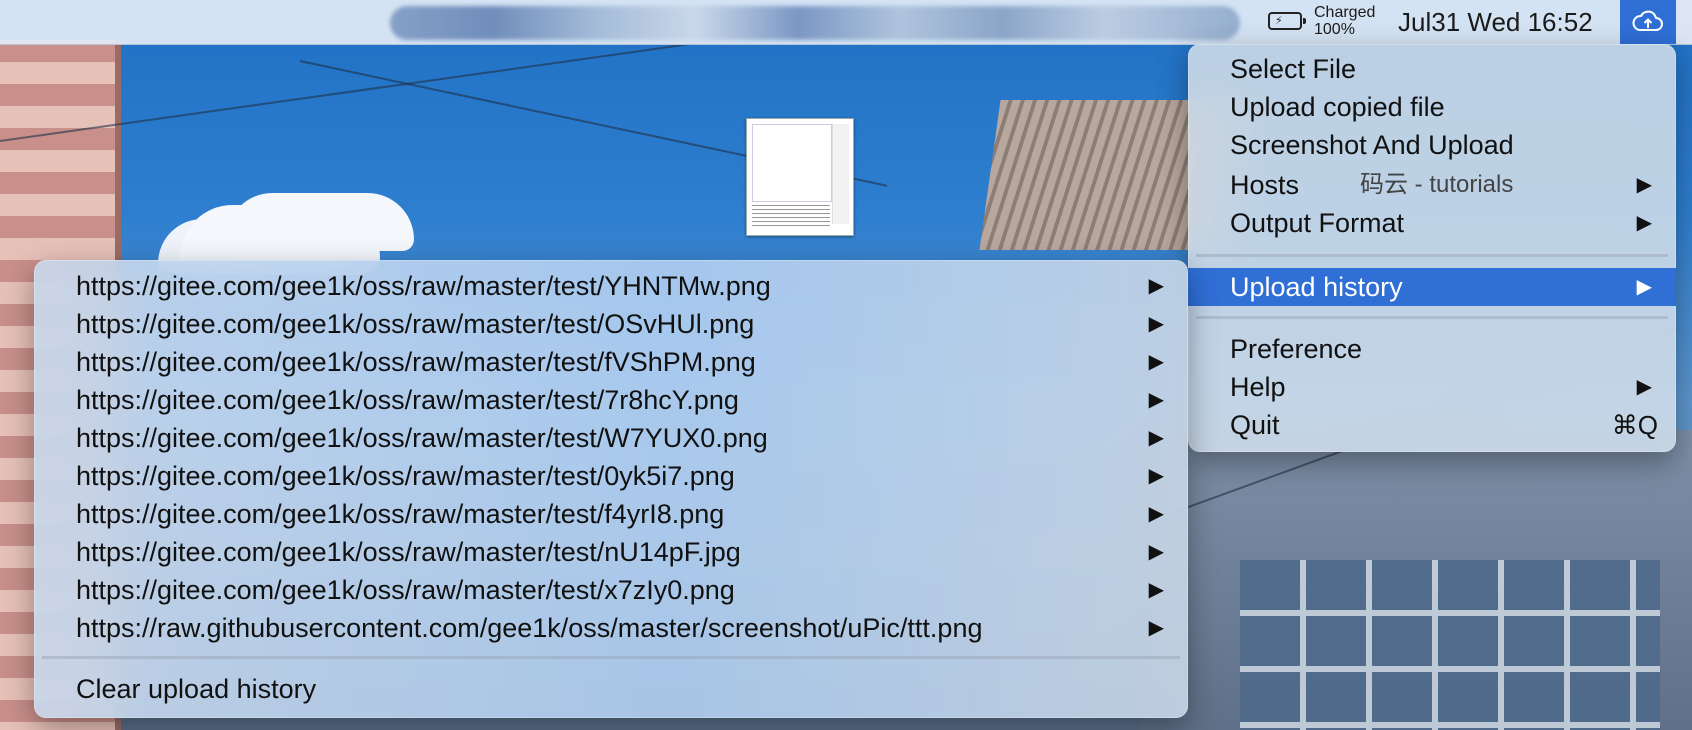  I want to click on clear-history-button: Clear upload history, so click(611, 689).